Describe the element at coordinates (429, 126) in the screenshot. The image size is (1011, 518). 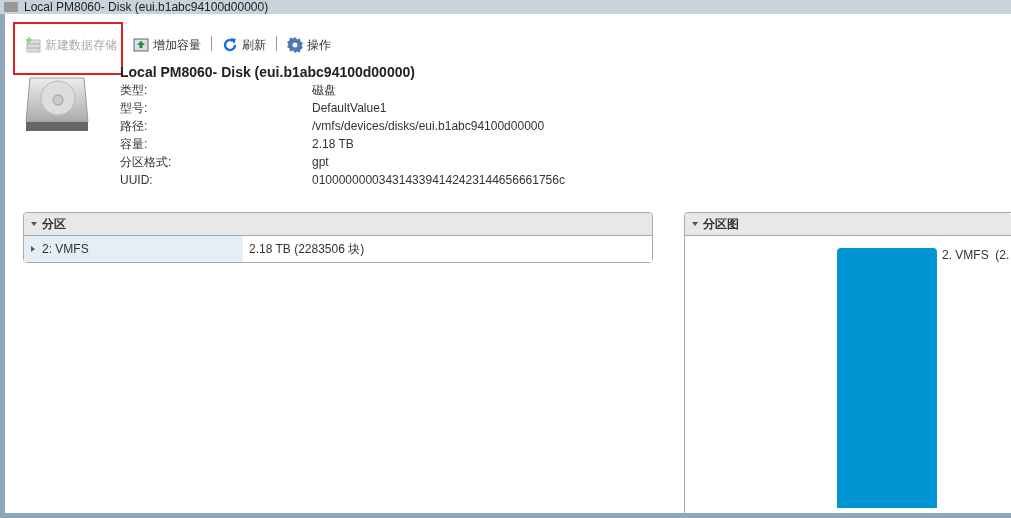
I see `property-value: /vmfs/devices/disks/eui.b1abc94100d00000` at that location.